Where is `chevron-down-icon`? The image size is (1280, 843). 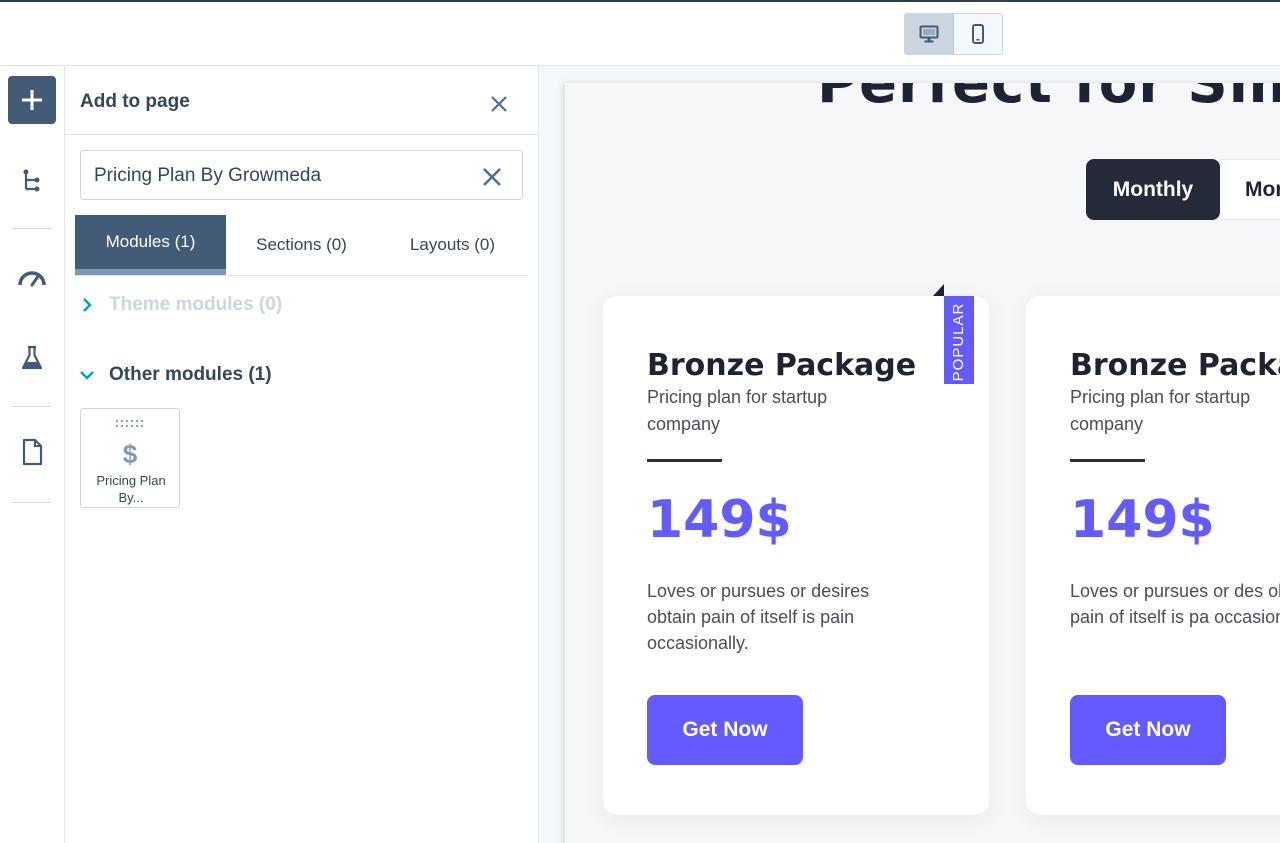
chevron-down-icon is located at coordinates (87, 375).